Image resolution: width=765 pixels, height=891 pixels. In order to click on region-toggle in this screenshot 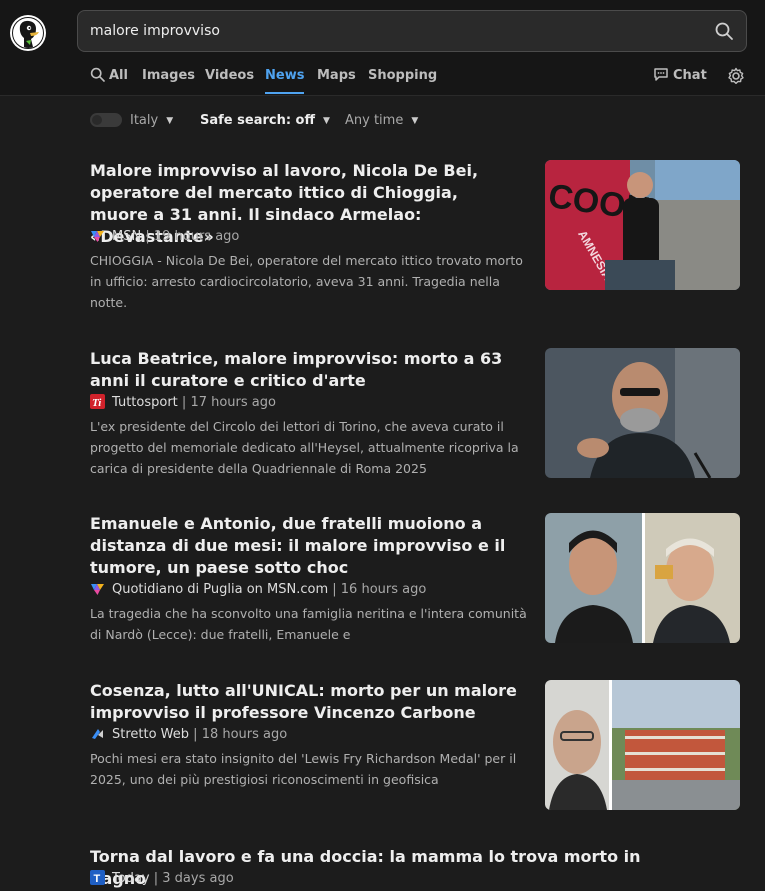, I will do `click(106, 120)`.